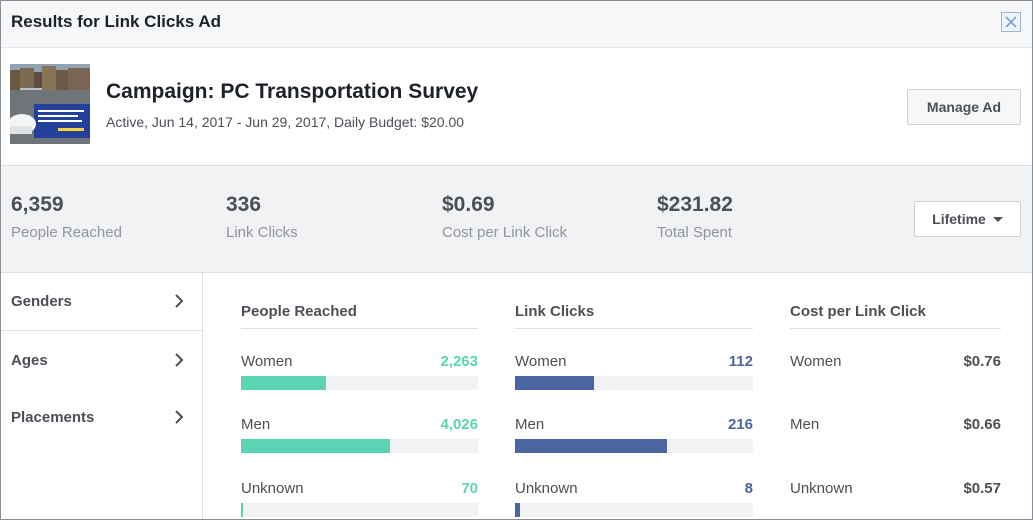 This screenshot has height=520, width=1033. Describe the element at coordinates (50, 104) in the screenshot. I see `ad-thumbnail` at that location.